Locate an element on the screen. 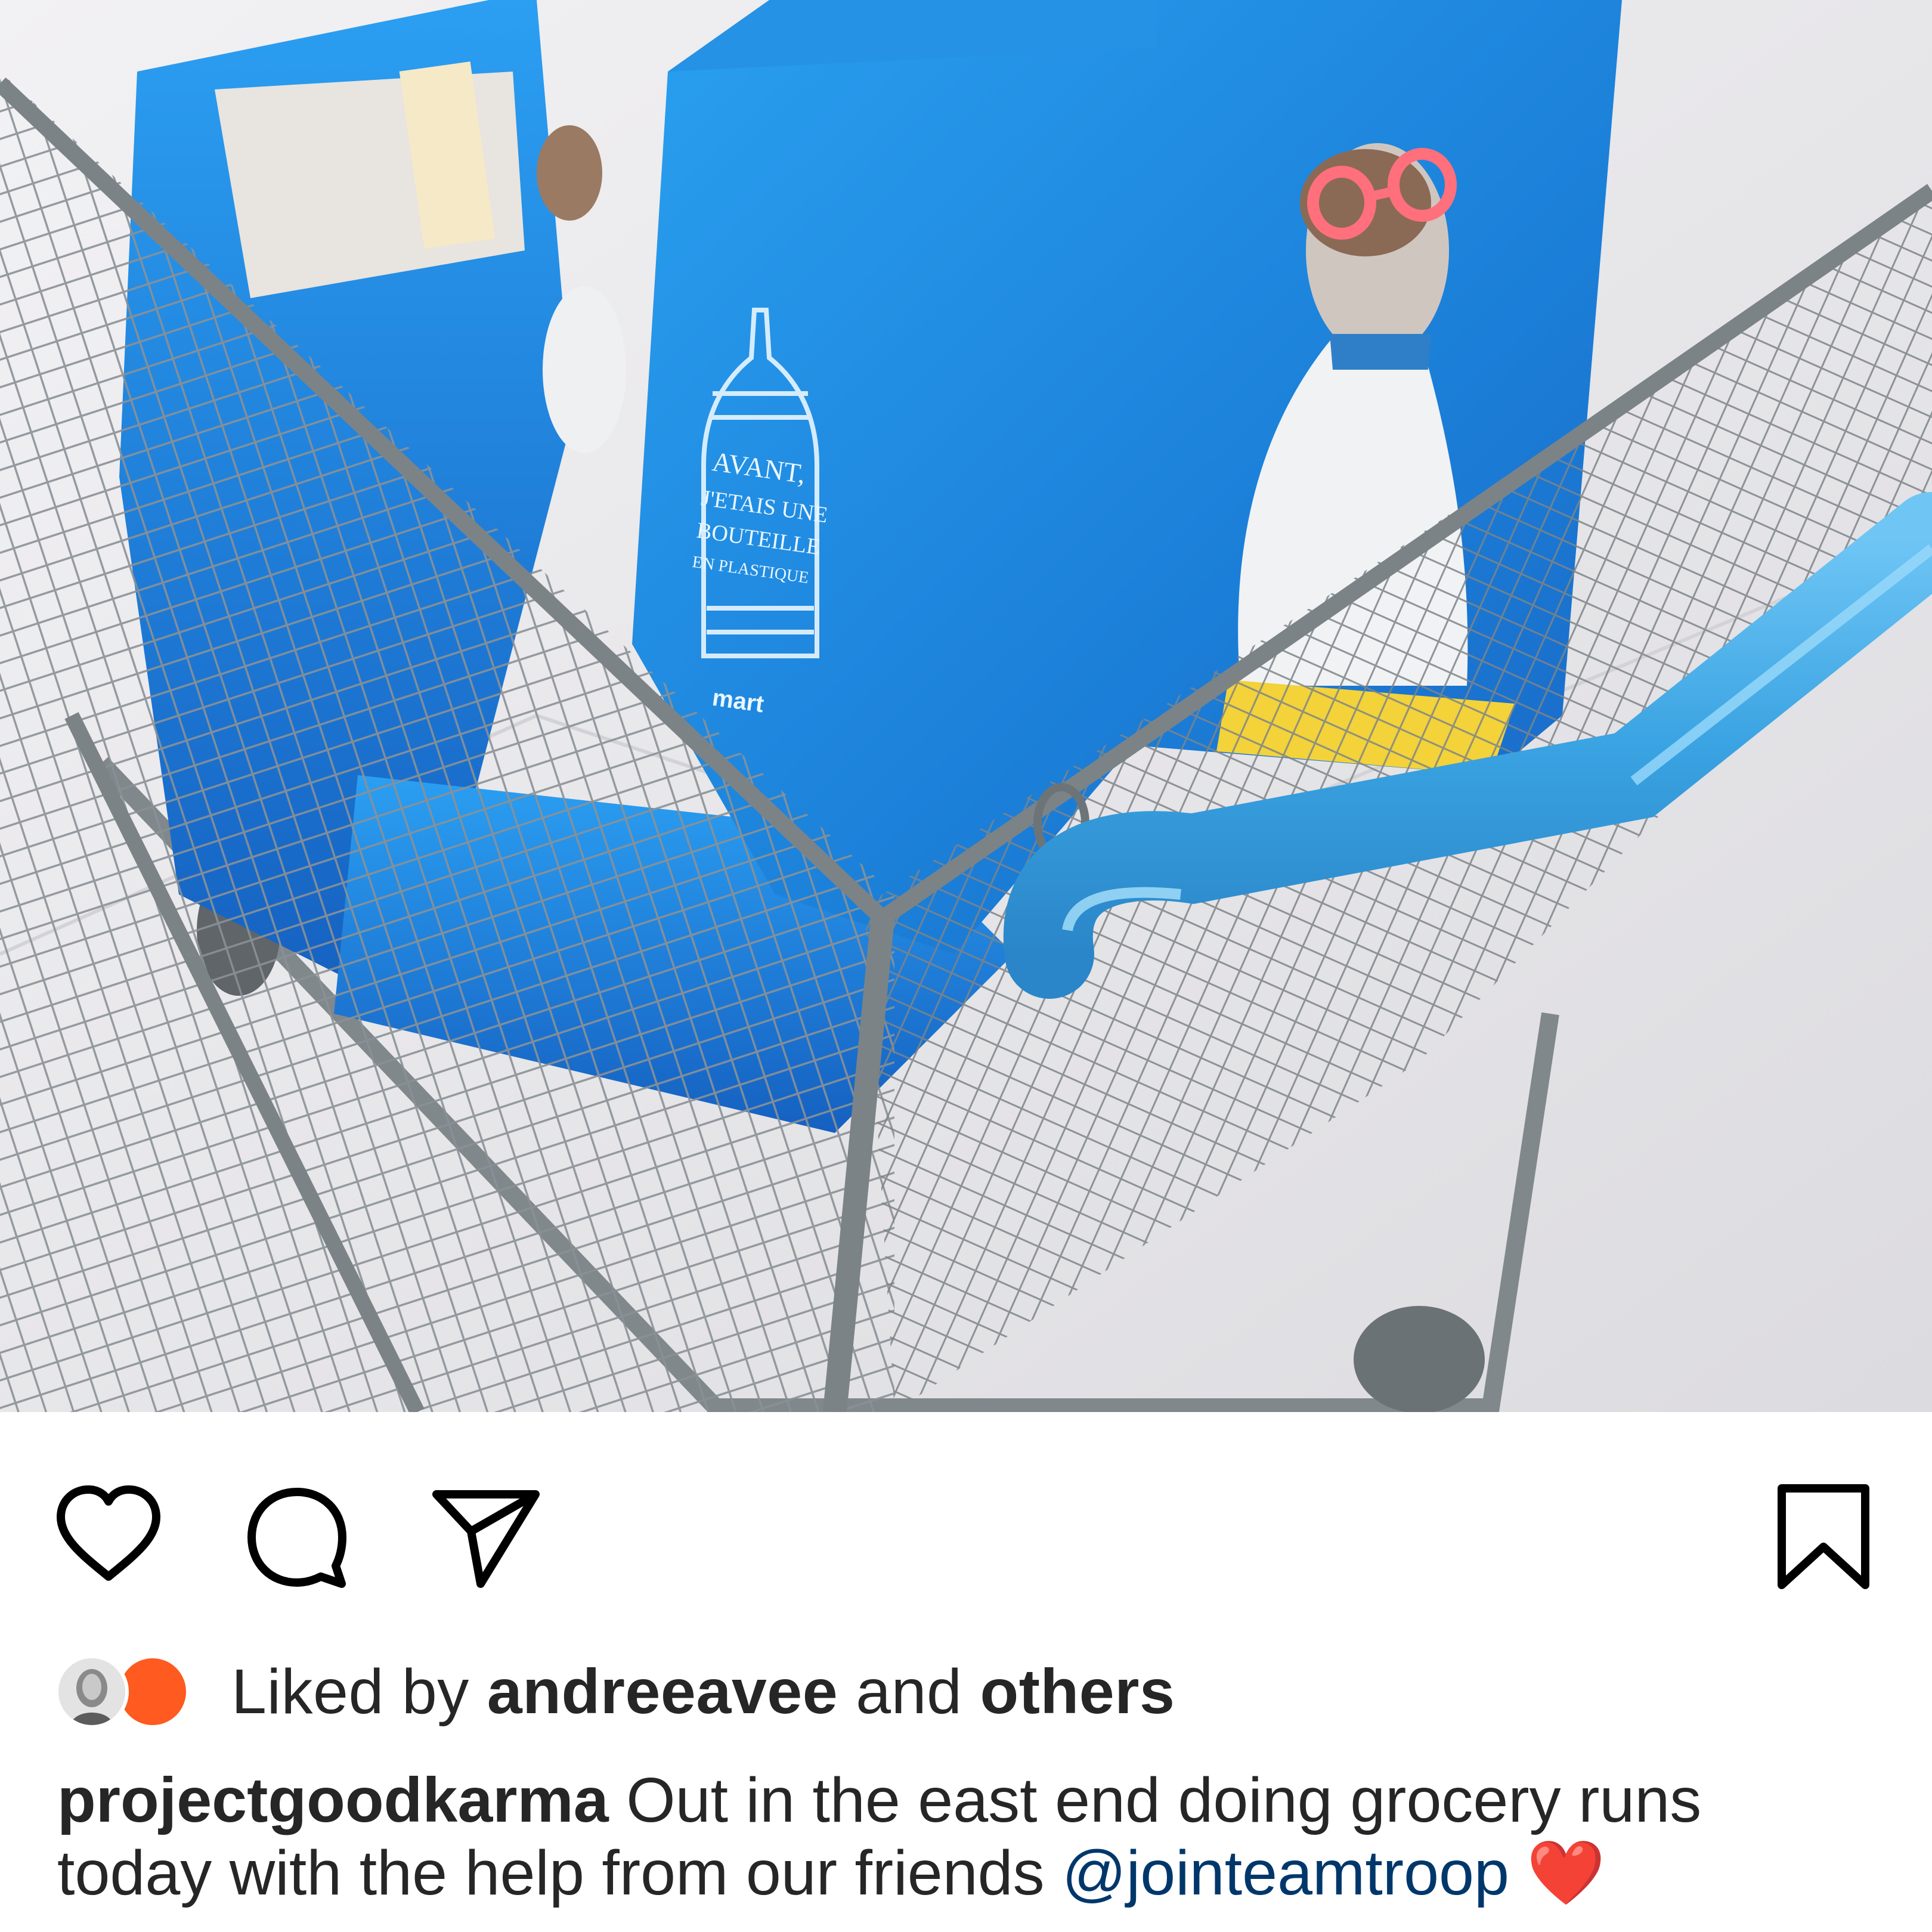 The height and width of the screenshot is (1932, 1932). heart-emoji: ❤️ is located at coordinates (1557, 1873).